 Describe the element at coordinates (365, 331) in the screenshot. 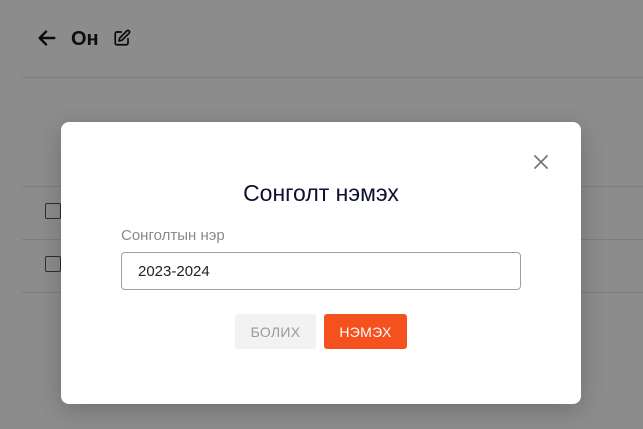

I see `add-button: НЭМЭХ` at that location.